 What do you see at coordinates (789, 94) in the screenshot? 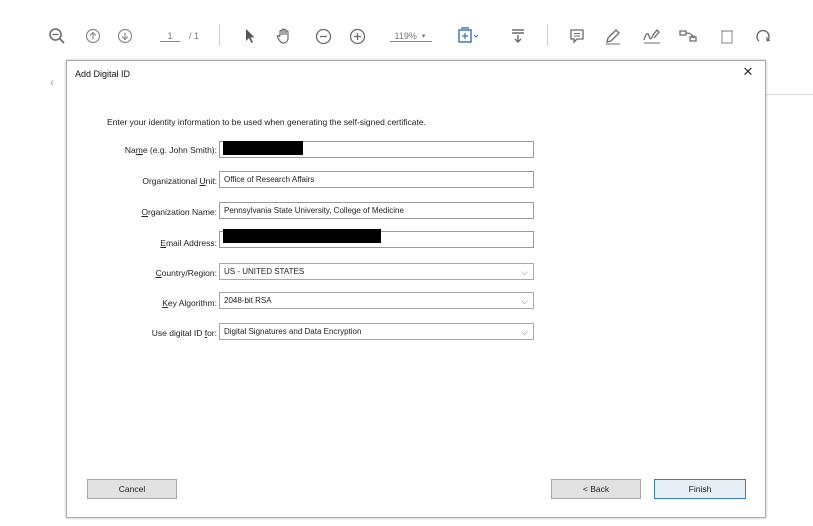
I see `document-divider` at bounding box center [789, 94].